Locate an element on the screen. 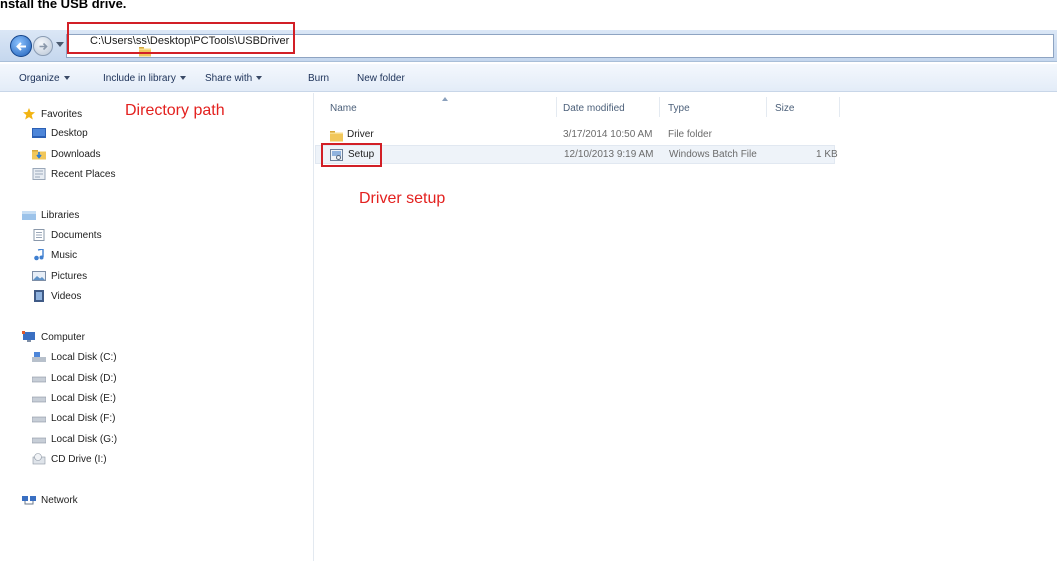  pictures-icon is located at coordinates (39, 276).